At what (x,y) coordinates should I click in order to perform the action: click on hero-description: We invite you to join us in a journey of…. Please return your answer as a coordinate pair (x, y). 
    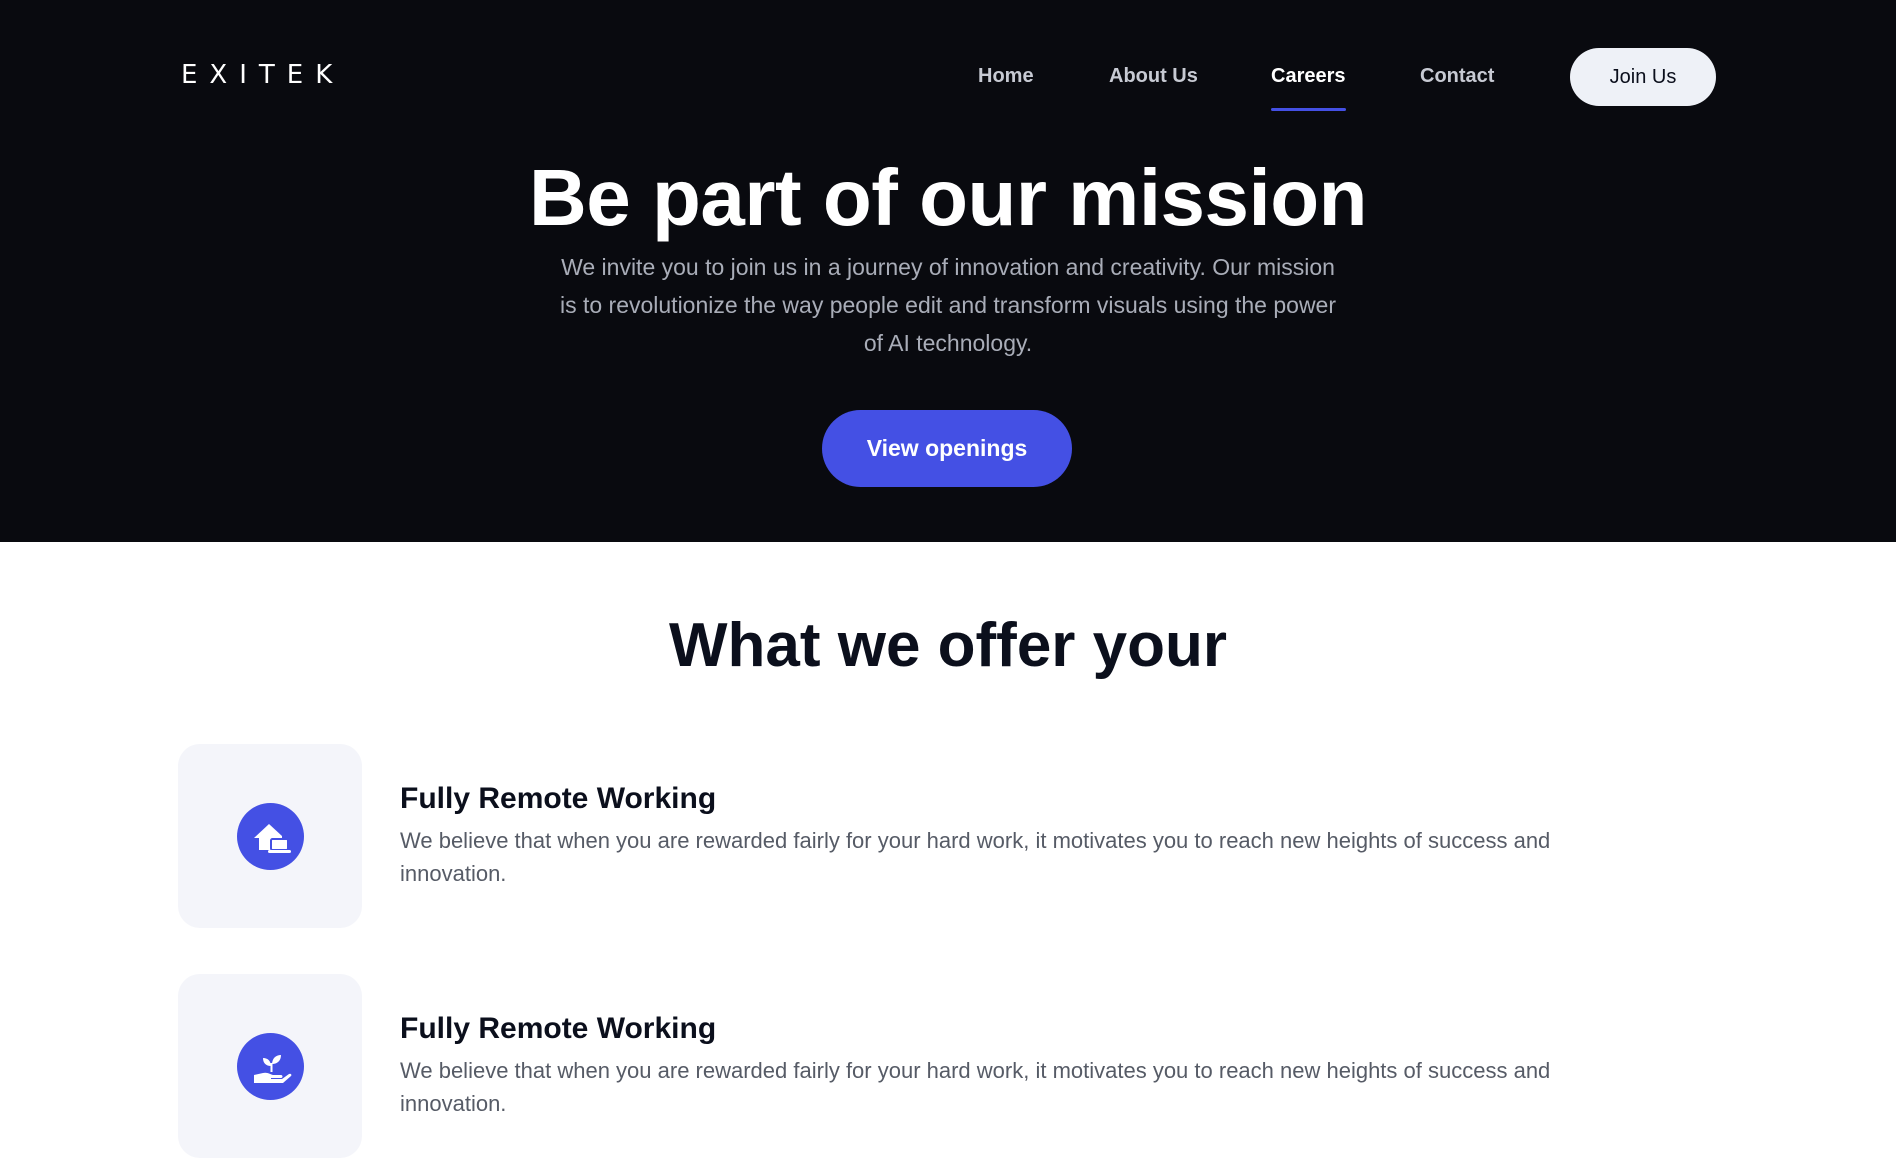
    Looking at the image, I should click on (948, 305).